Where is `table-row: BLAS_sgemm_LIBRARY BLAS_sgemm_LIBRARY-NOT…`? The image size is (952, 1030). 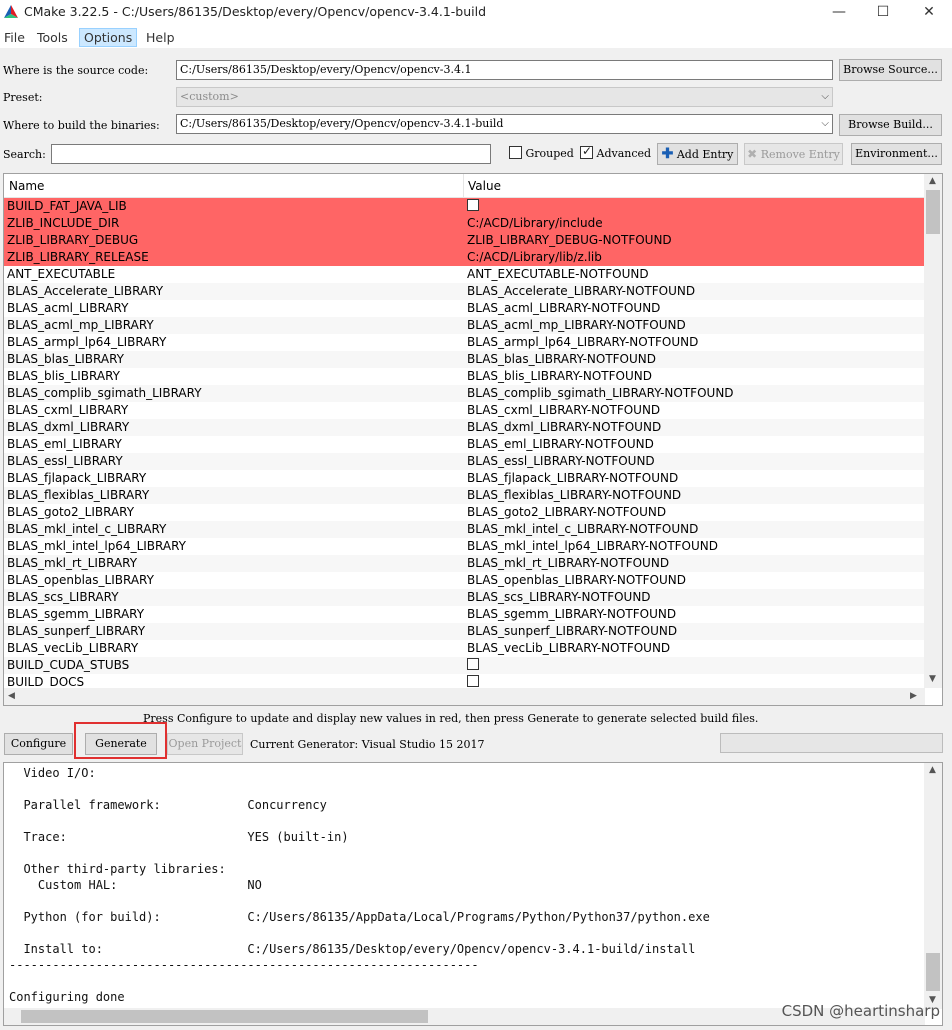
table-row: BLAS_sgemm_LIBRARY BLAS_sgemm_LIBRARY-NOT… is located at coordinates (464, 614).